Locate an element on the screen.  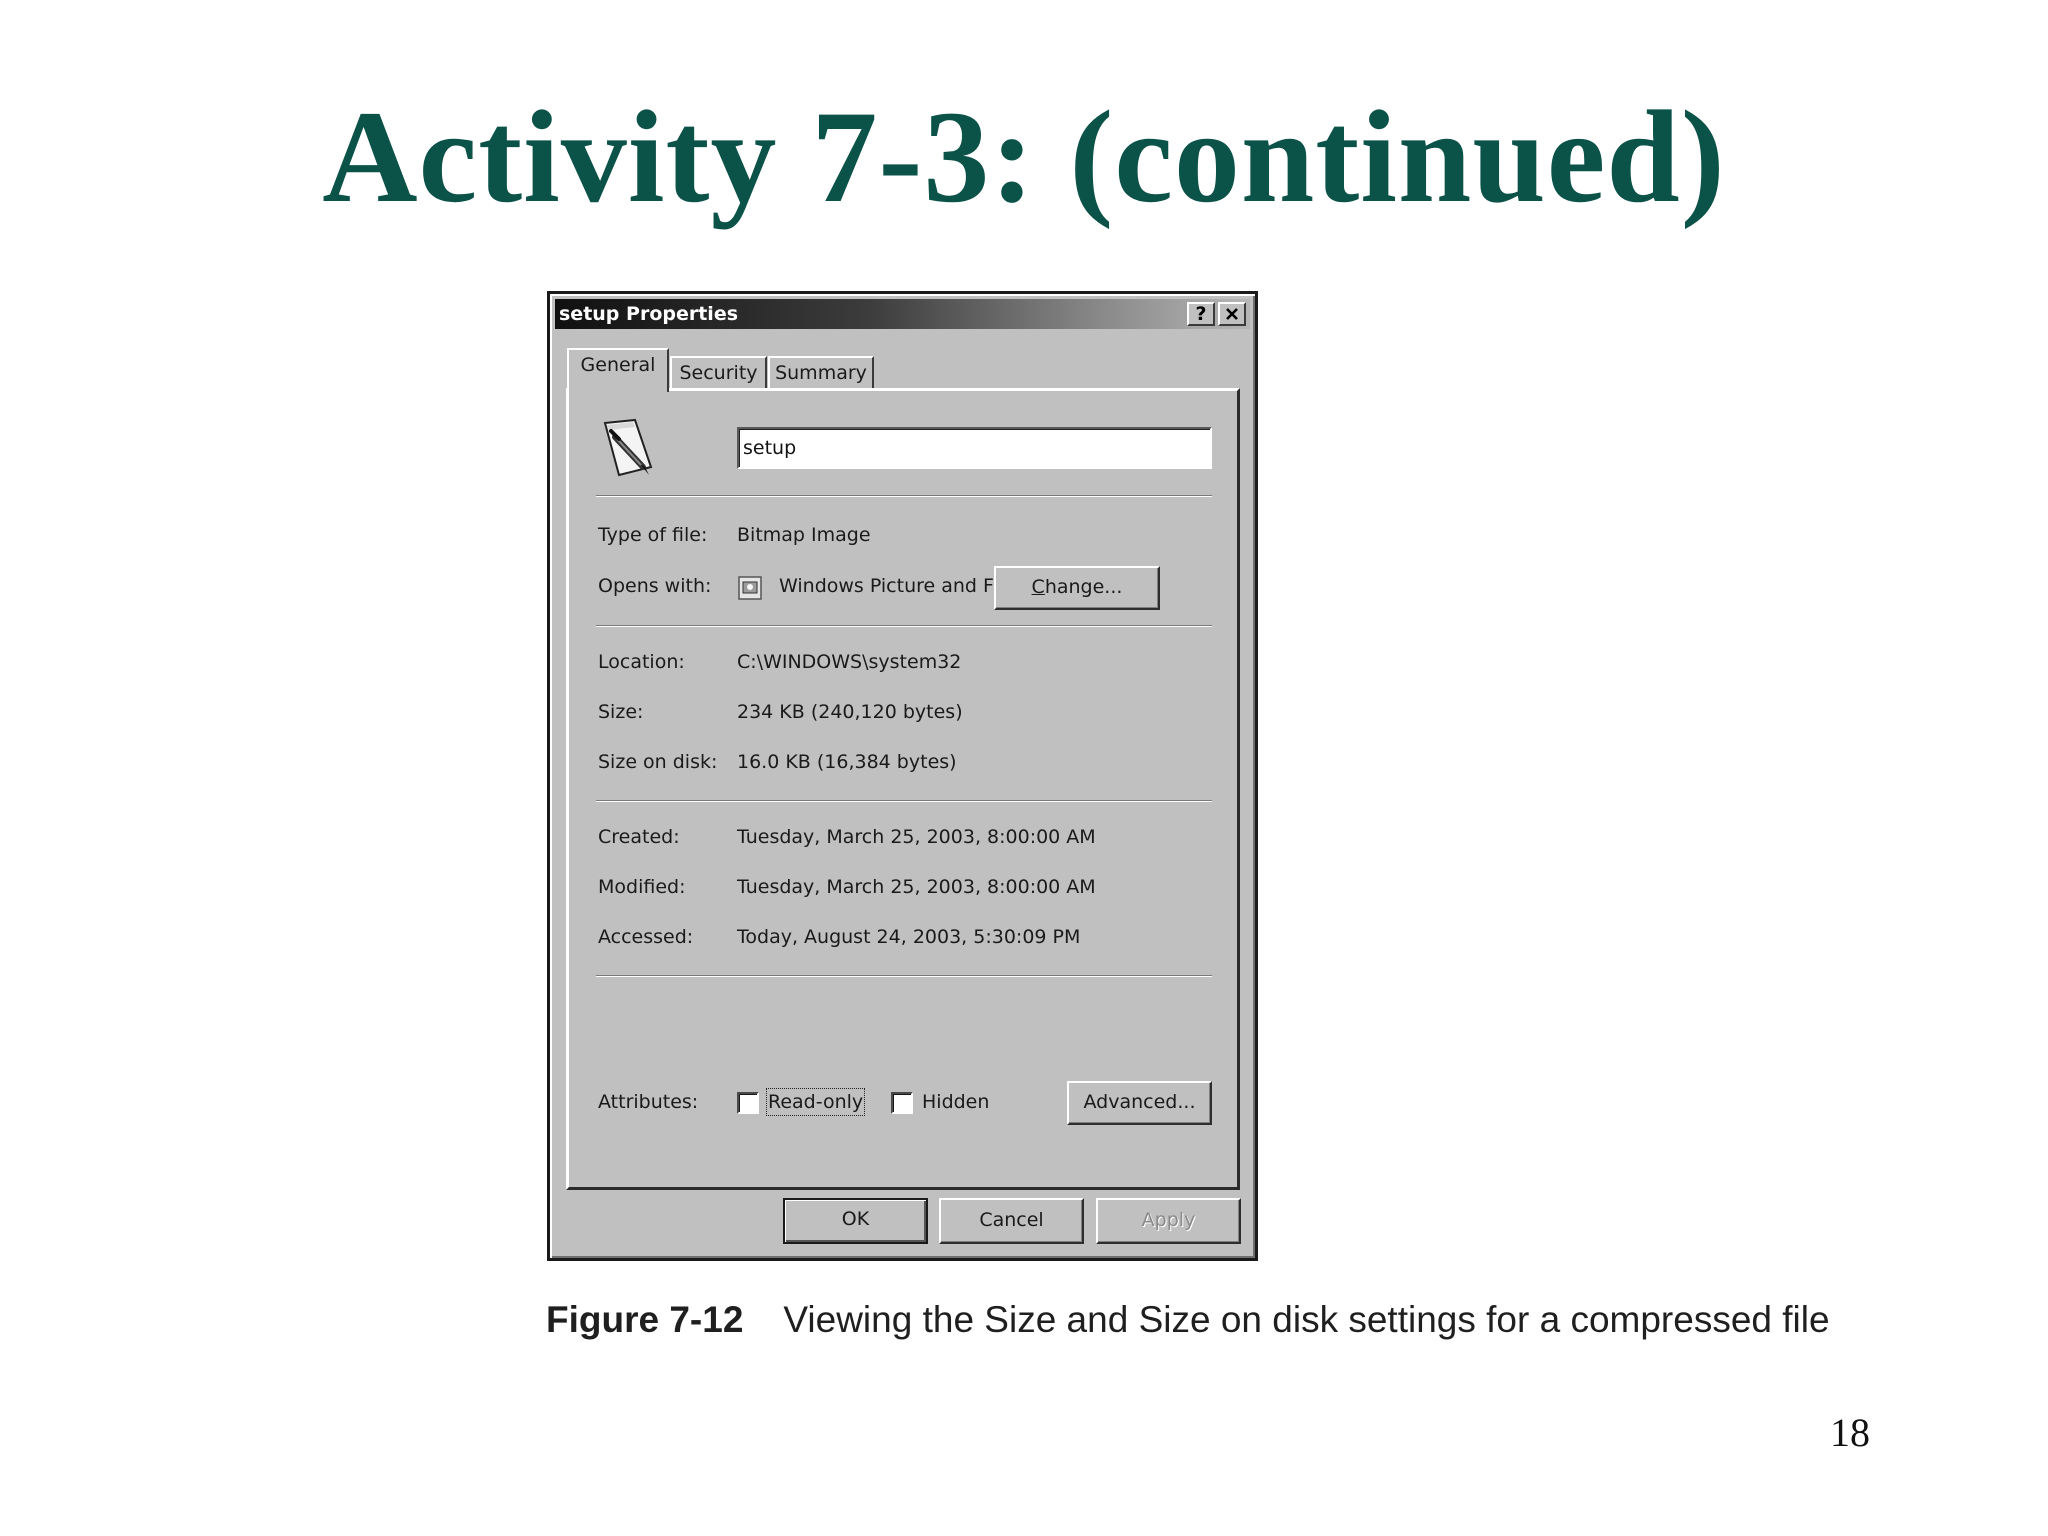
location-value: C:\WINDOWS\system32 is located at coordinates (849, 662).